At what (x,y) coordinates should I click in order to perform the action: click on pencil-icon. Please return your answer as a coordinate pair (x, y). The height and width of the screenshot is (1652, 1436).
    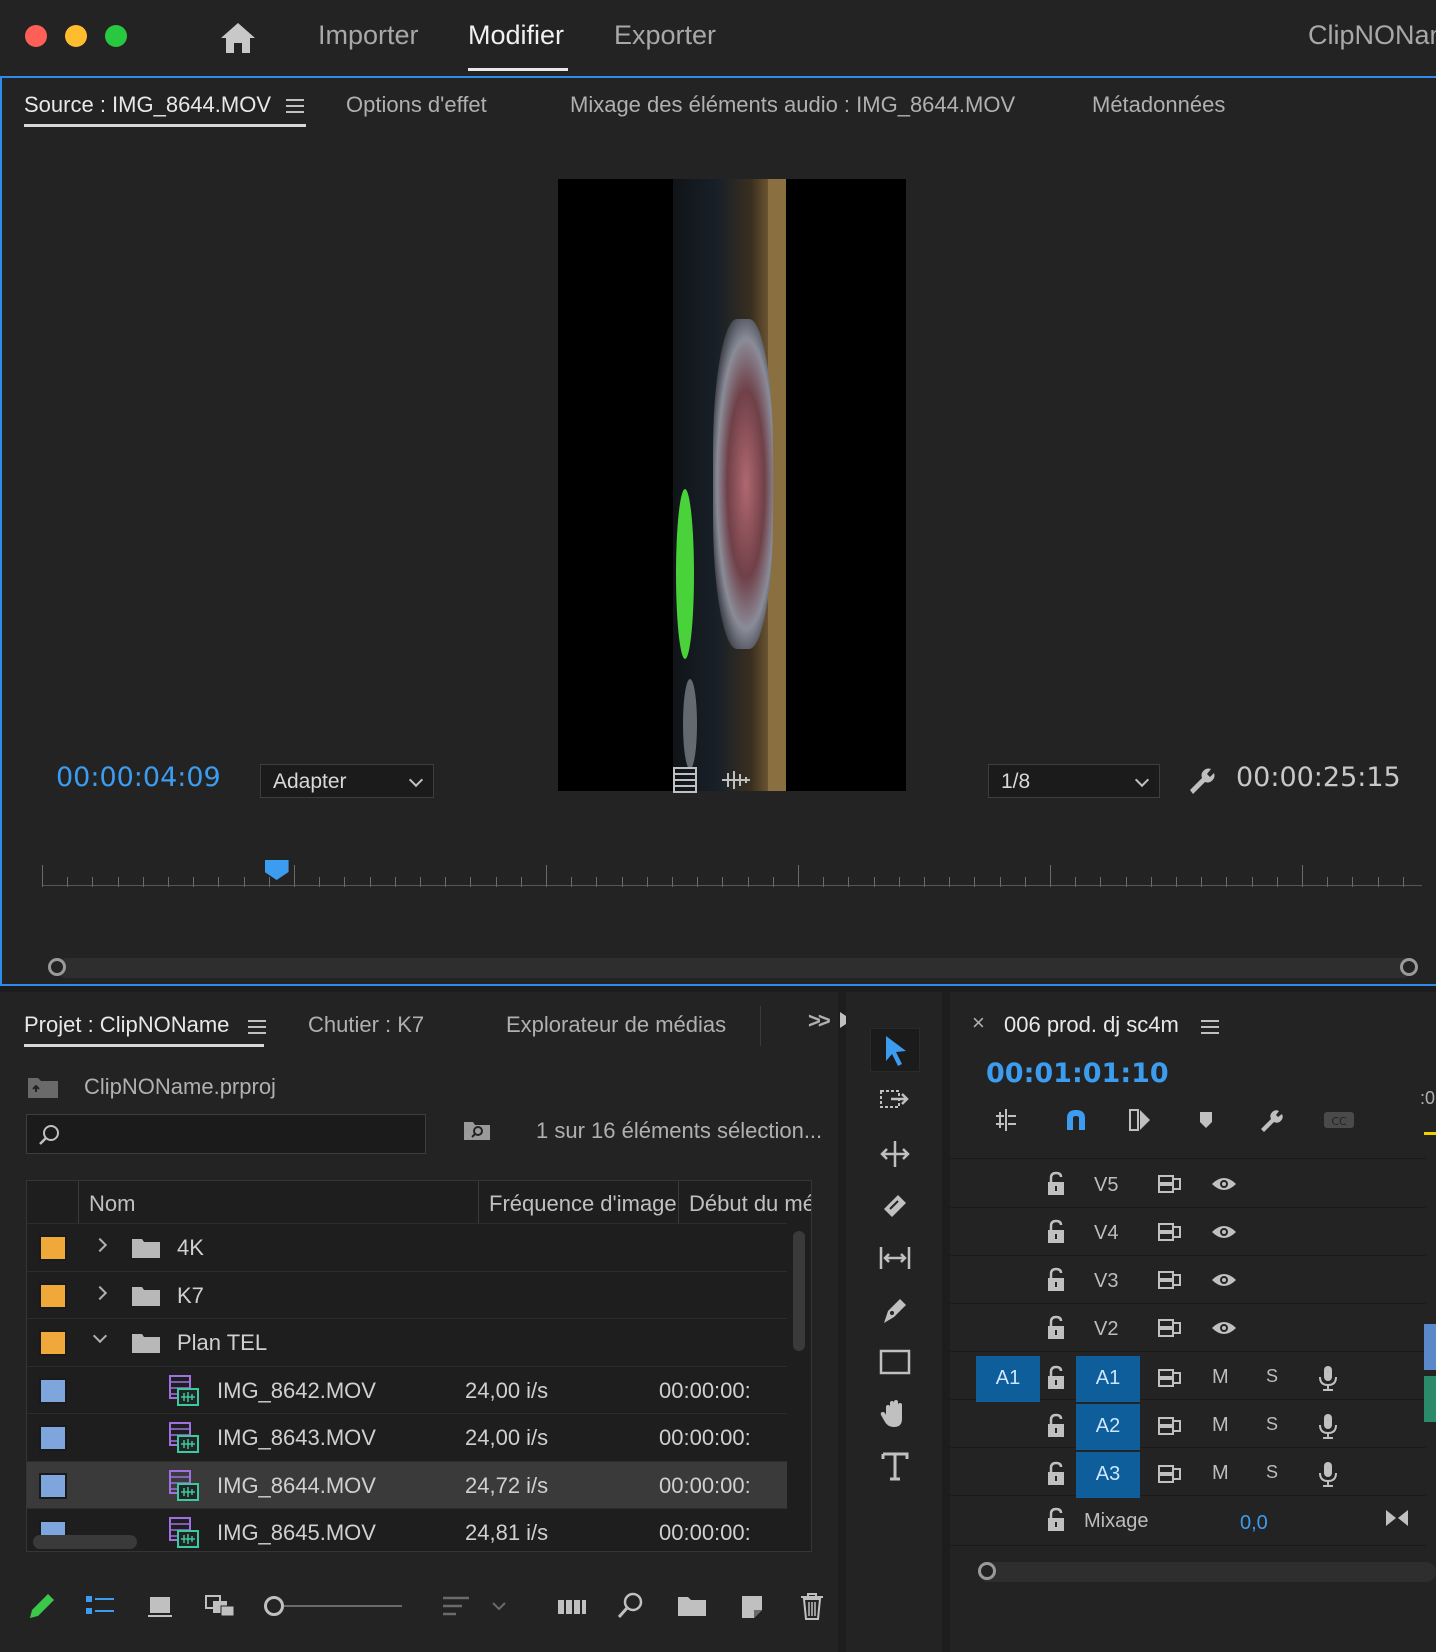
    Looking at the image, I should click on (42, 1606).